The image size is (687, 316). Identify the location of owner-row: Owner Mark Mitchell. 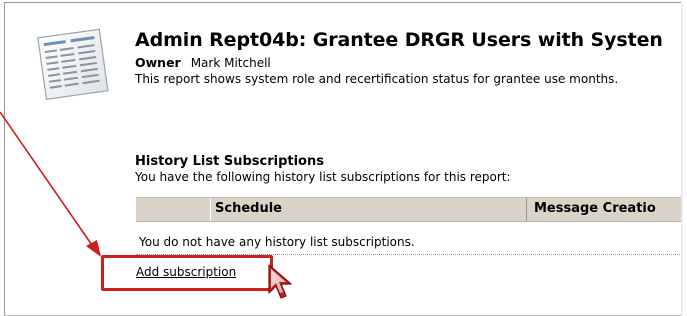
(203, 62).